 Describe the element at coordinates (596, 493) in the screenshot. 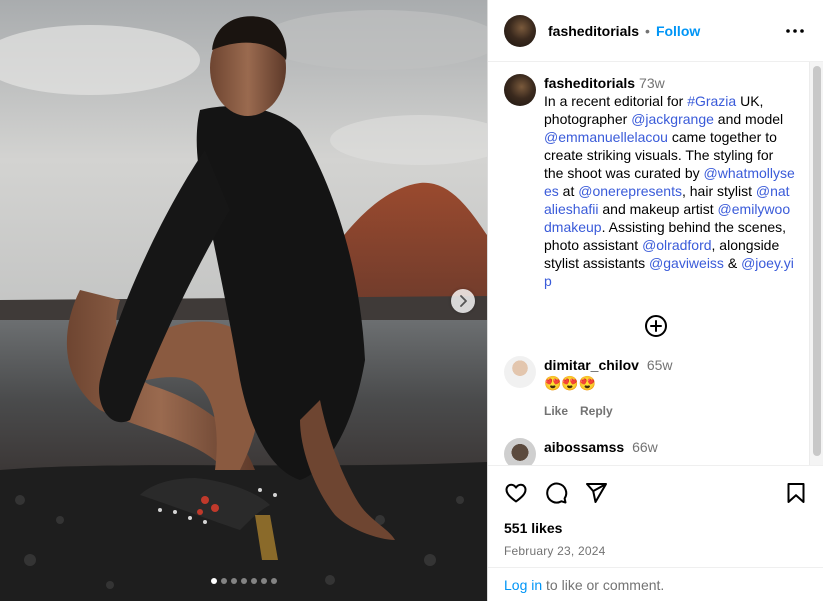

I see `share-icon` at that location.